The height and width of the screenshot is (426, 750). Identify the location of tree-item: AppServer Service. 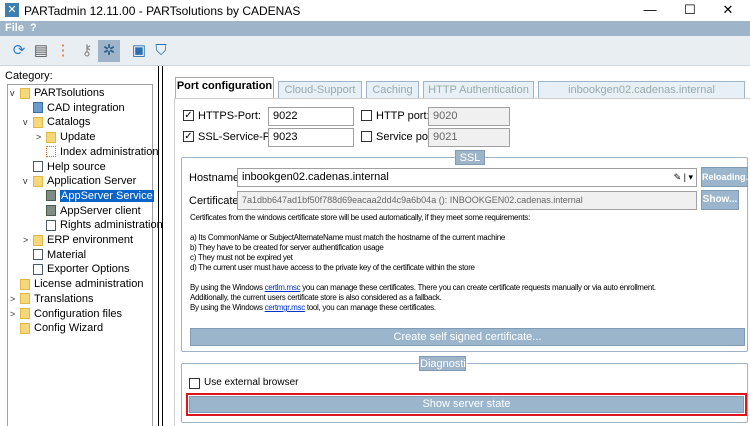
(100, 196).